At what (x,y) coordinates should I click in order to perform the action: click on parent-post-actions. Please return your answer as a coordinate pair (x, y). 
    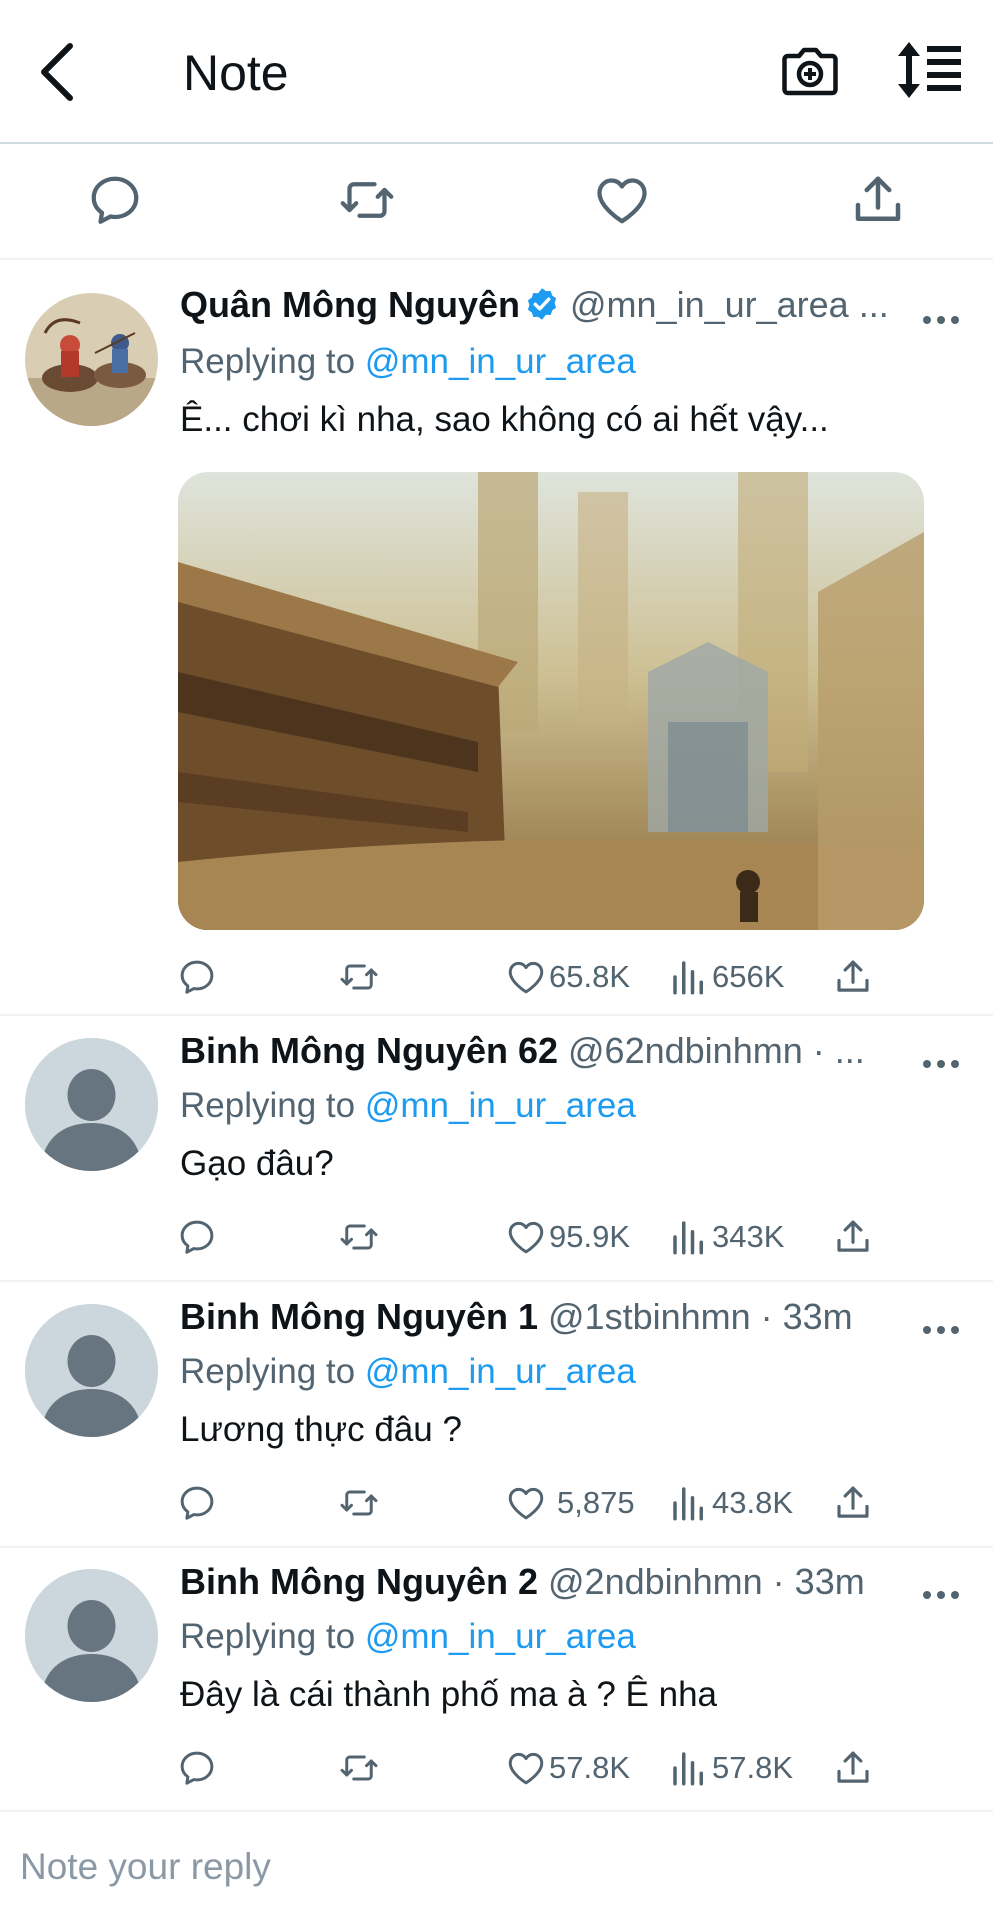
    Looking at the image, I should click on (496, 203).